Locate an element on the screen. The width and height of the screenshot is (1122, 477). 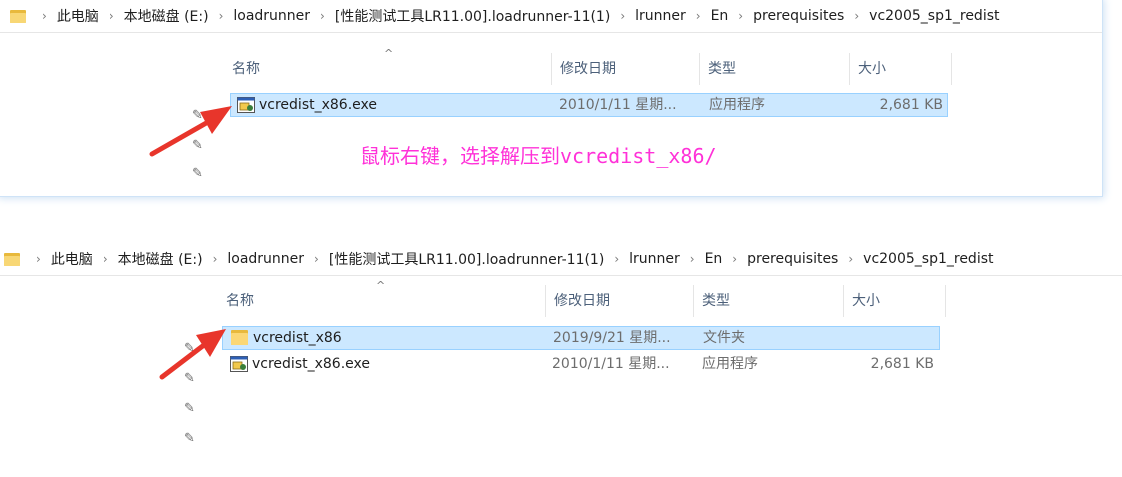
folder-row: vcredist_x86 2019/9/21 星期... 文件夹 is located at coordinates (581, 338).